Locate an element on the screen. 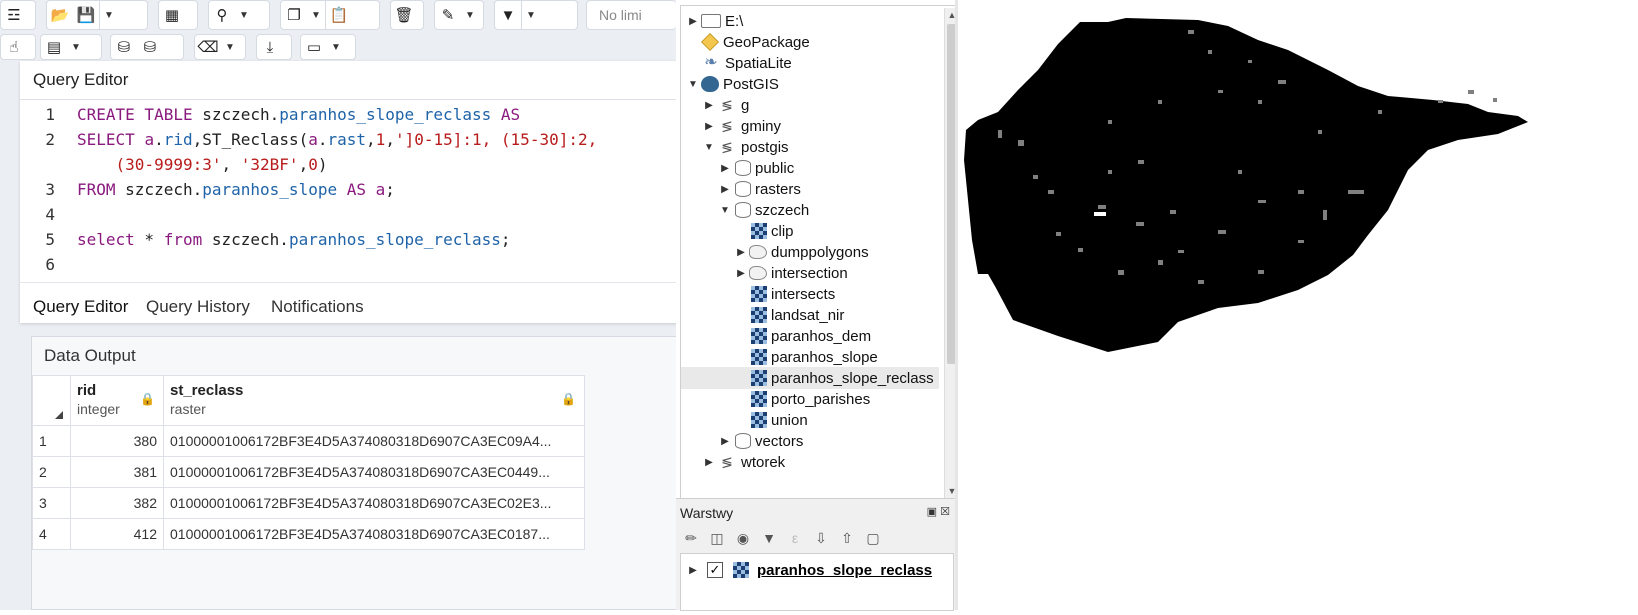  schema-icon is located at coordinates (743, 210).